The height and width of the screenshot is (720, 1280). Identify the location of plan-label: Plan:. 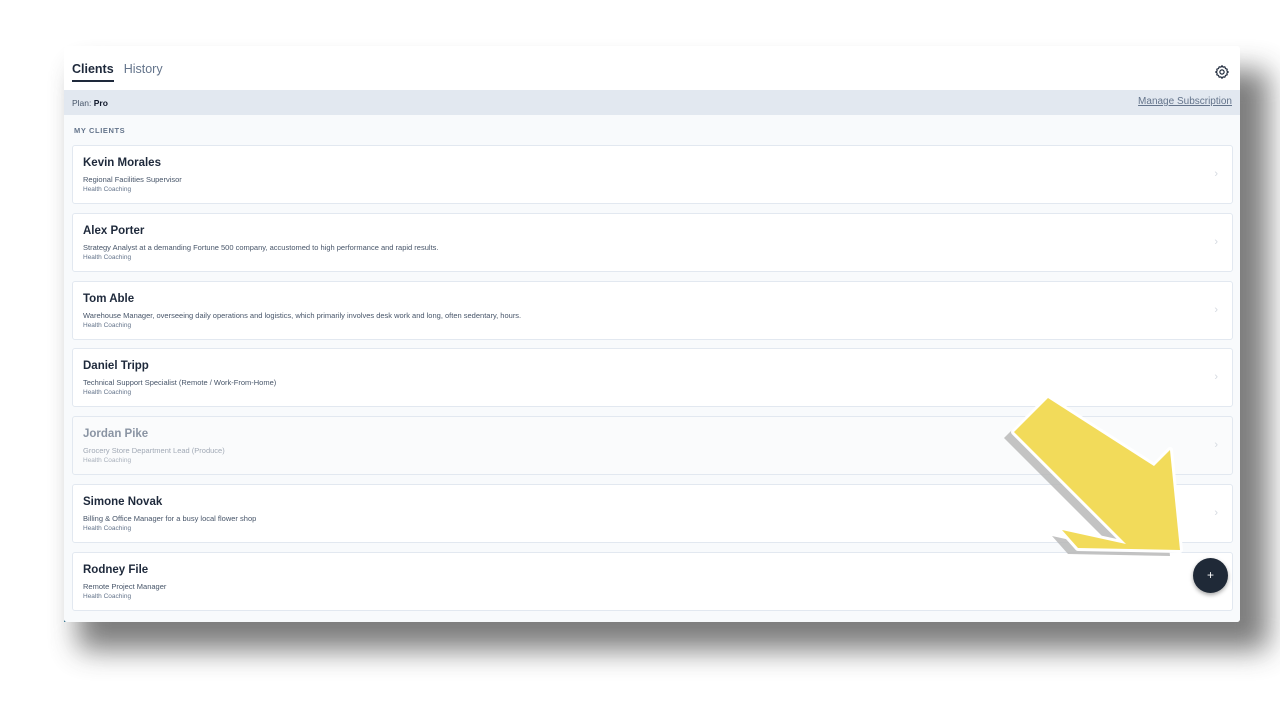
(82, 103).